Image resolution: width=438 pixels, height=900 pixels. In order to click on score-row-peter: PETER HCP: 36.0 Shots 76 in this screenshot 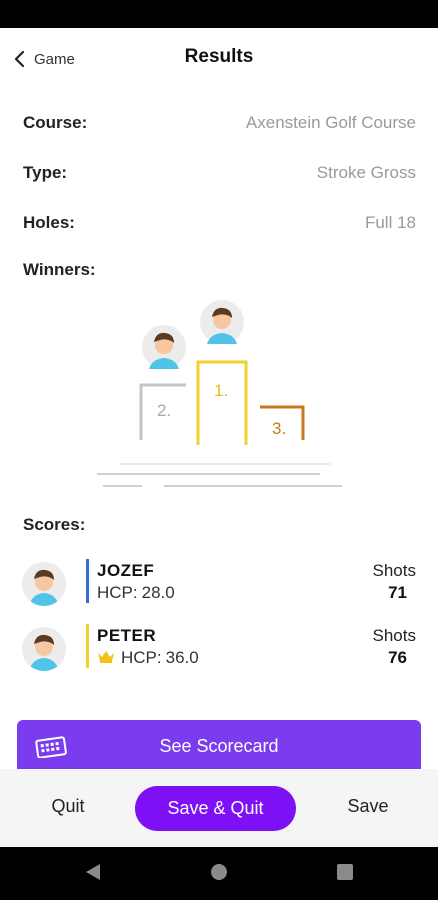, I will do `click(219, 649)`.